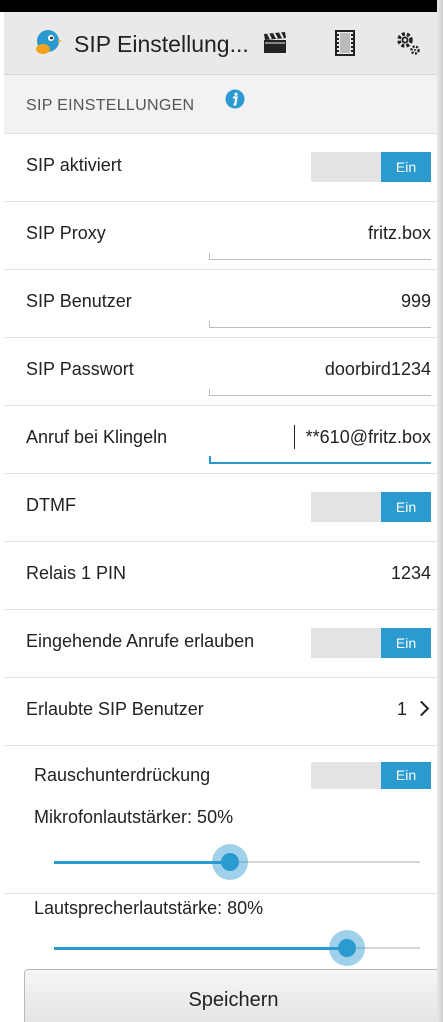 The image size is (443, 1022). What do you see at coordinates (401, 709) in the screenshot?
I see `allowed-users-count: 1` at bounding box center [401, 709].